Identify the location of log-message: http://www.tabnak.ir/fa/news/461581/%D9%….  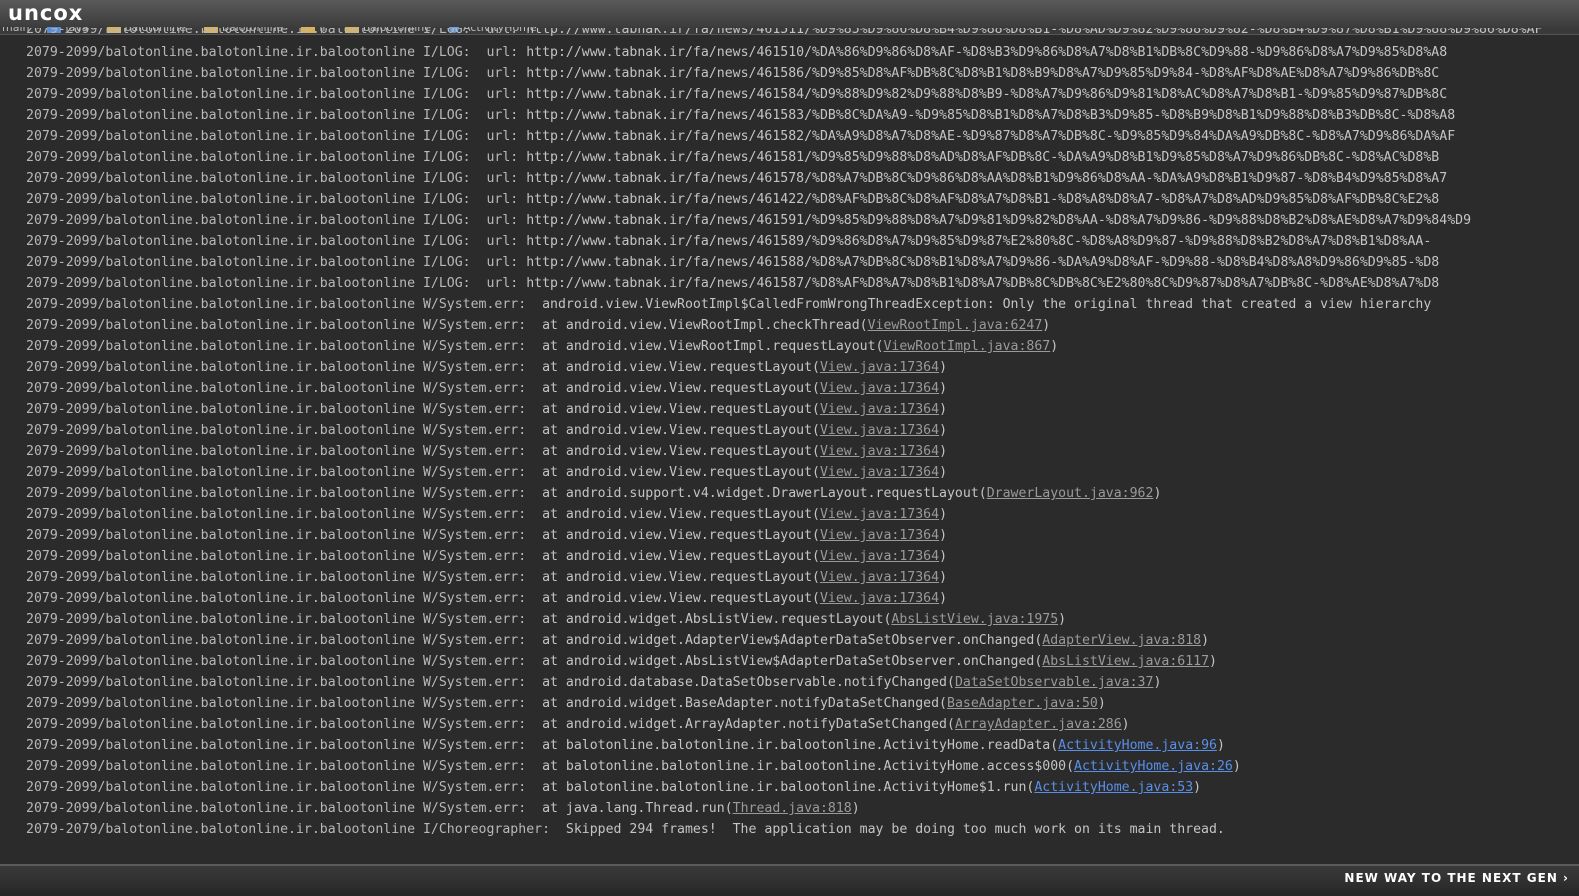
(983, 157).